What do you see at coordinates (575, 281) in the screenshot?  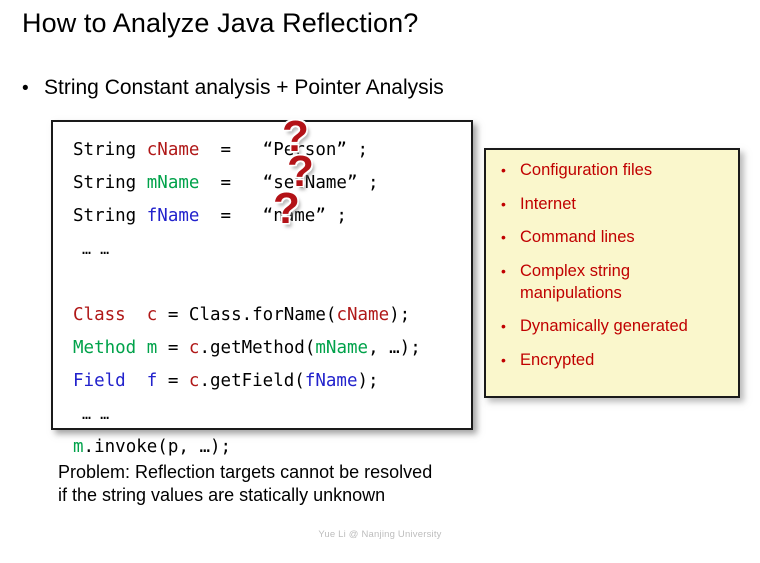 I see `callout-item-label: Complex string manipulations` at bounding box center [575, 281].